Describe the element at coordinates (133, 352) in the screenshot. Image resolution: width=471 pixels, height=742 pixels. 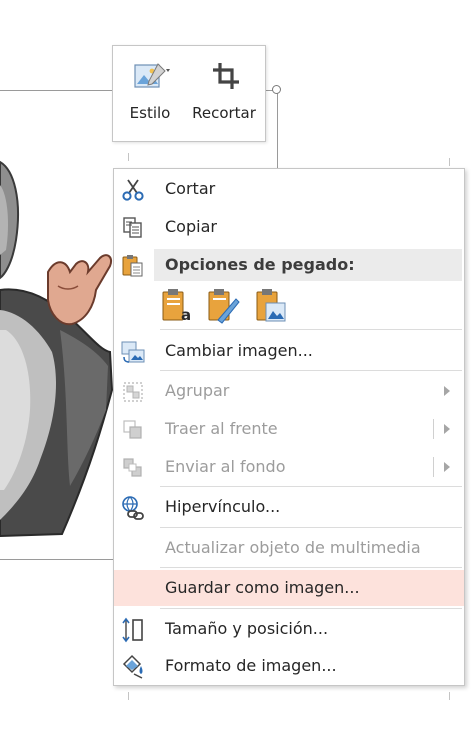
I see `change-picture-icon` at that location.